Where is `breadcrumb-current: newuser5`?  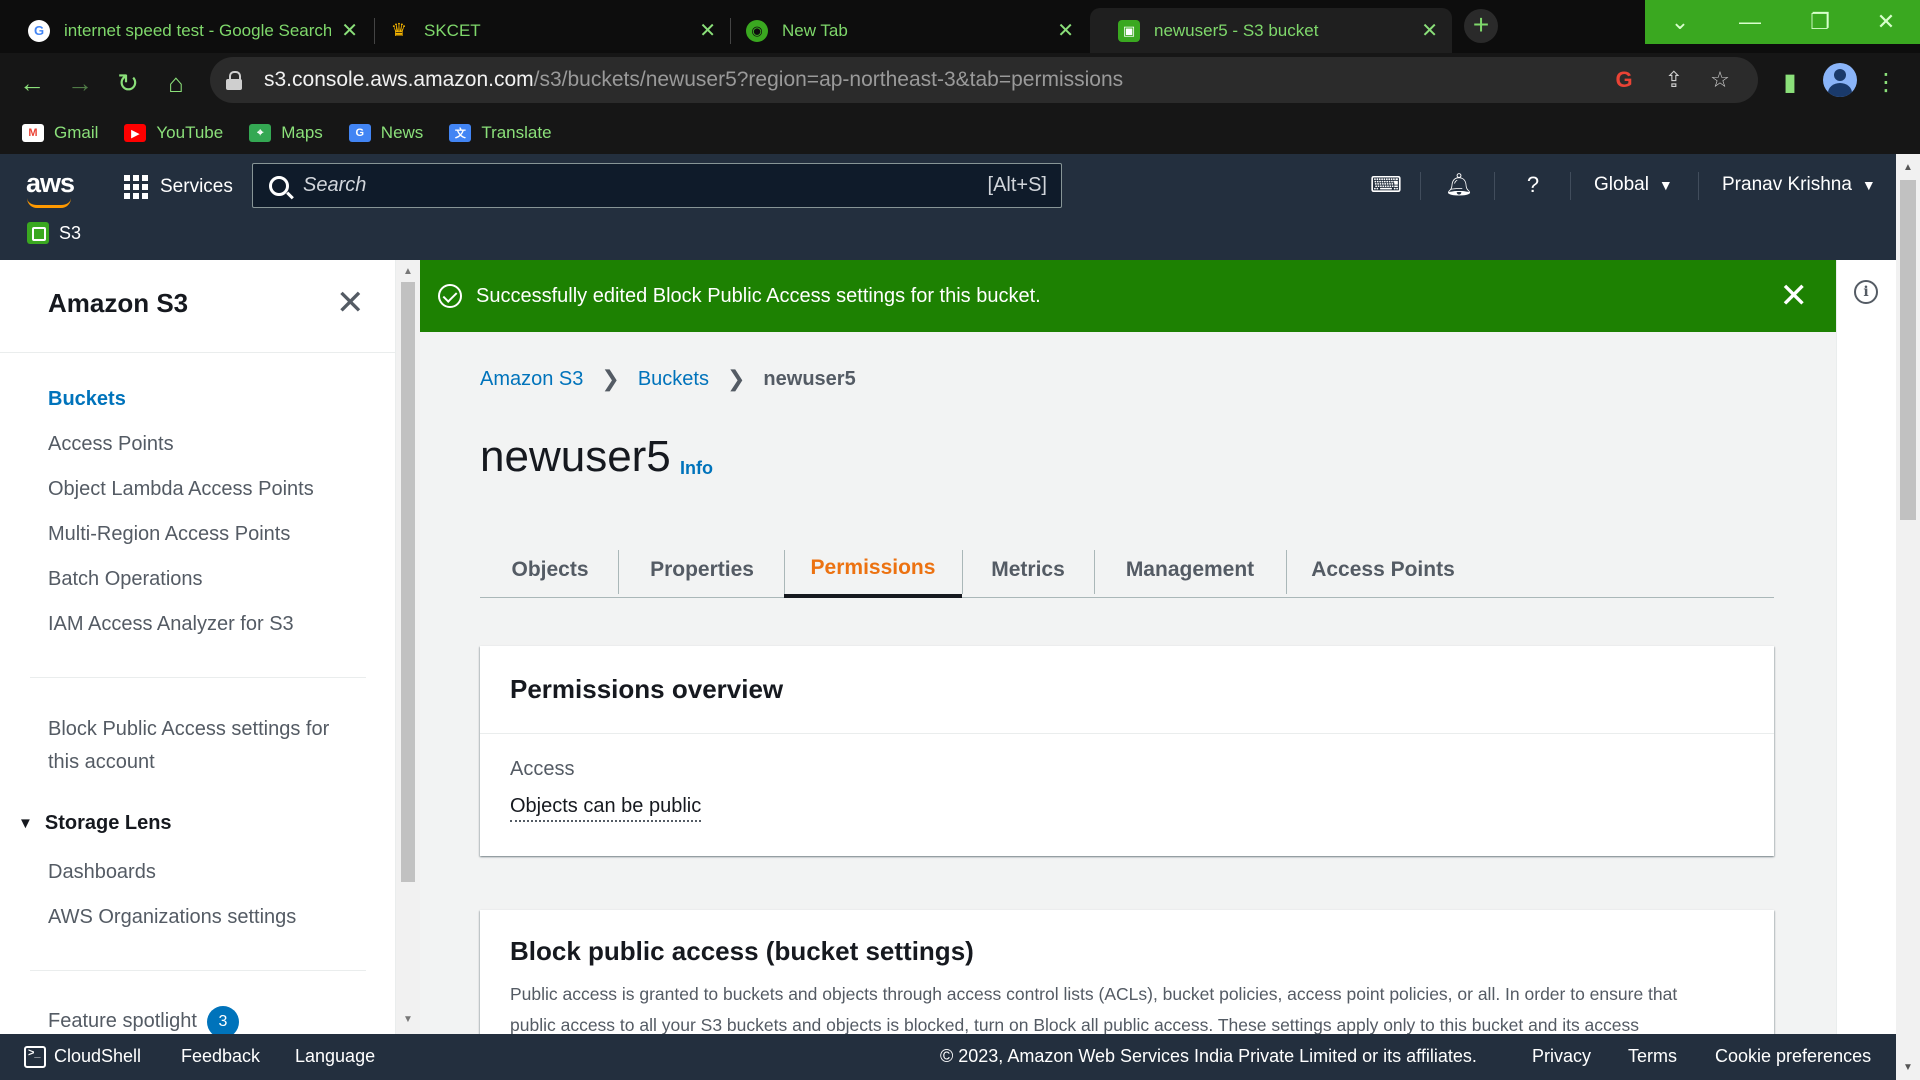 breadcrumb-current: newuser5 is located at coordinates (809, 378).